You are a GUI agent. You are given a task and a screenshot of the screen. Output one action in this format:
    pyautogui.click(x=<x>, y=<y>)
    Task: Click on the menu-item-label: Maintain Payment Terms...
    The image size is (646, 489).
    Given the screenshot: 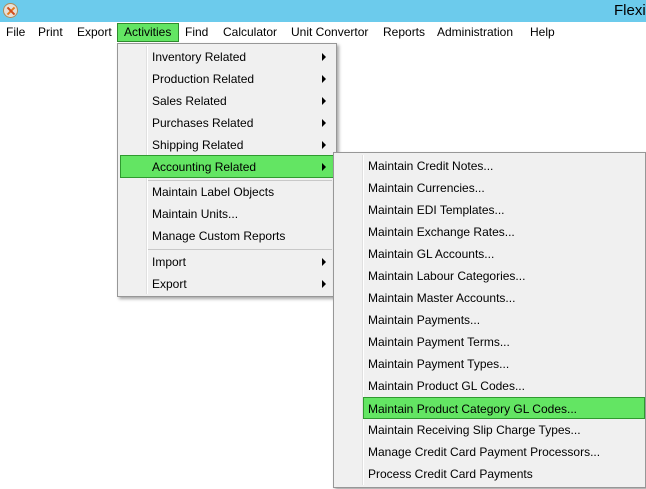 What is the action you would take?
    pyautogui.click(x=439, y=342)
    